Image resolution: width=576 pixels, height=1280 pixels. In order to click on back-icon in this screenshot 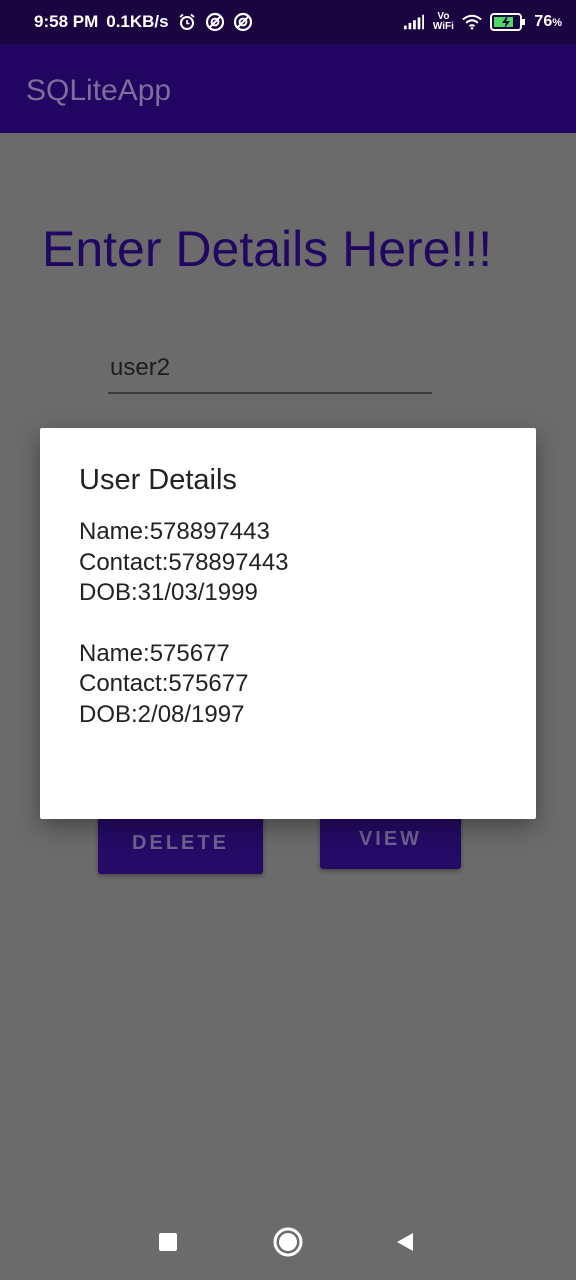, I will do `click(405, 1242)`.